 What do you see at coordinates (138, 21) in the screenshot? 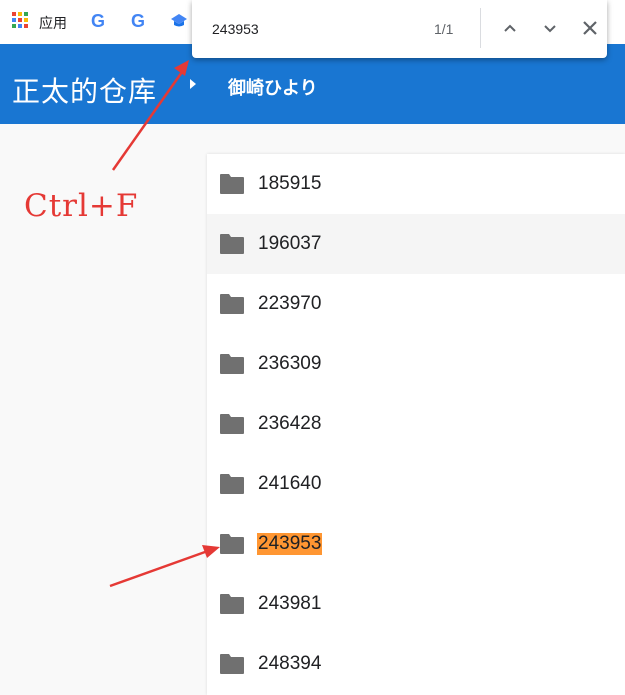
I see `google-bookmark-icon-2: G` at bounding box center [138, 21].